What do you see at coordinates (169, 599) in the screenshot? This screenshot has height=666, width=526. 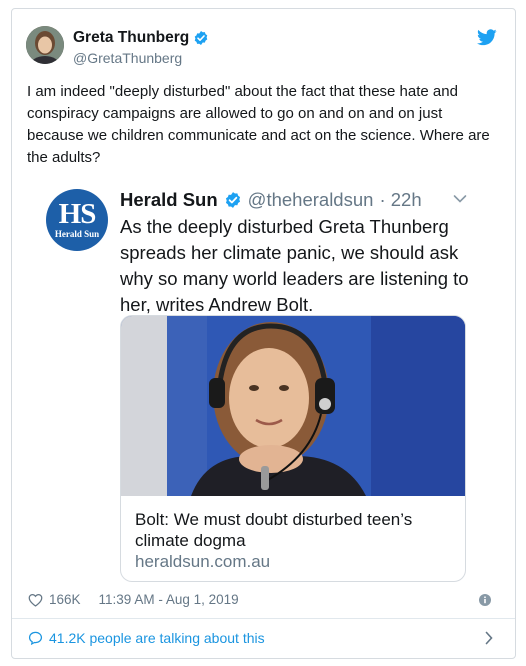 I see `tweet-timestamp: 11:39 AM - Aug 1, 2019` at bounding box center [169, 599].